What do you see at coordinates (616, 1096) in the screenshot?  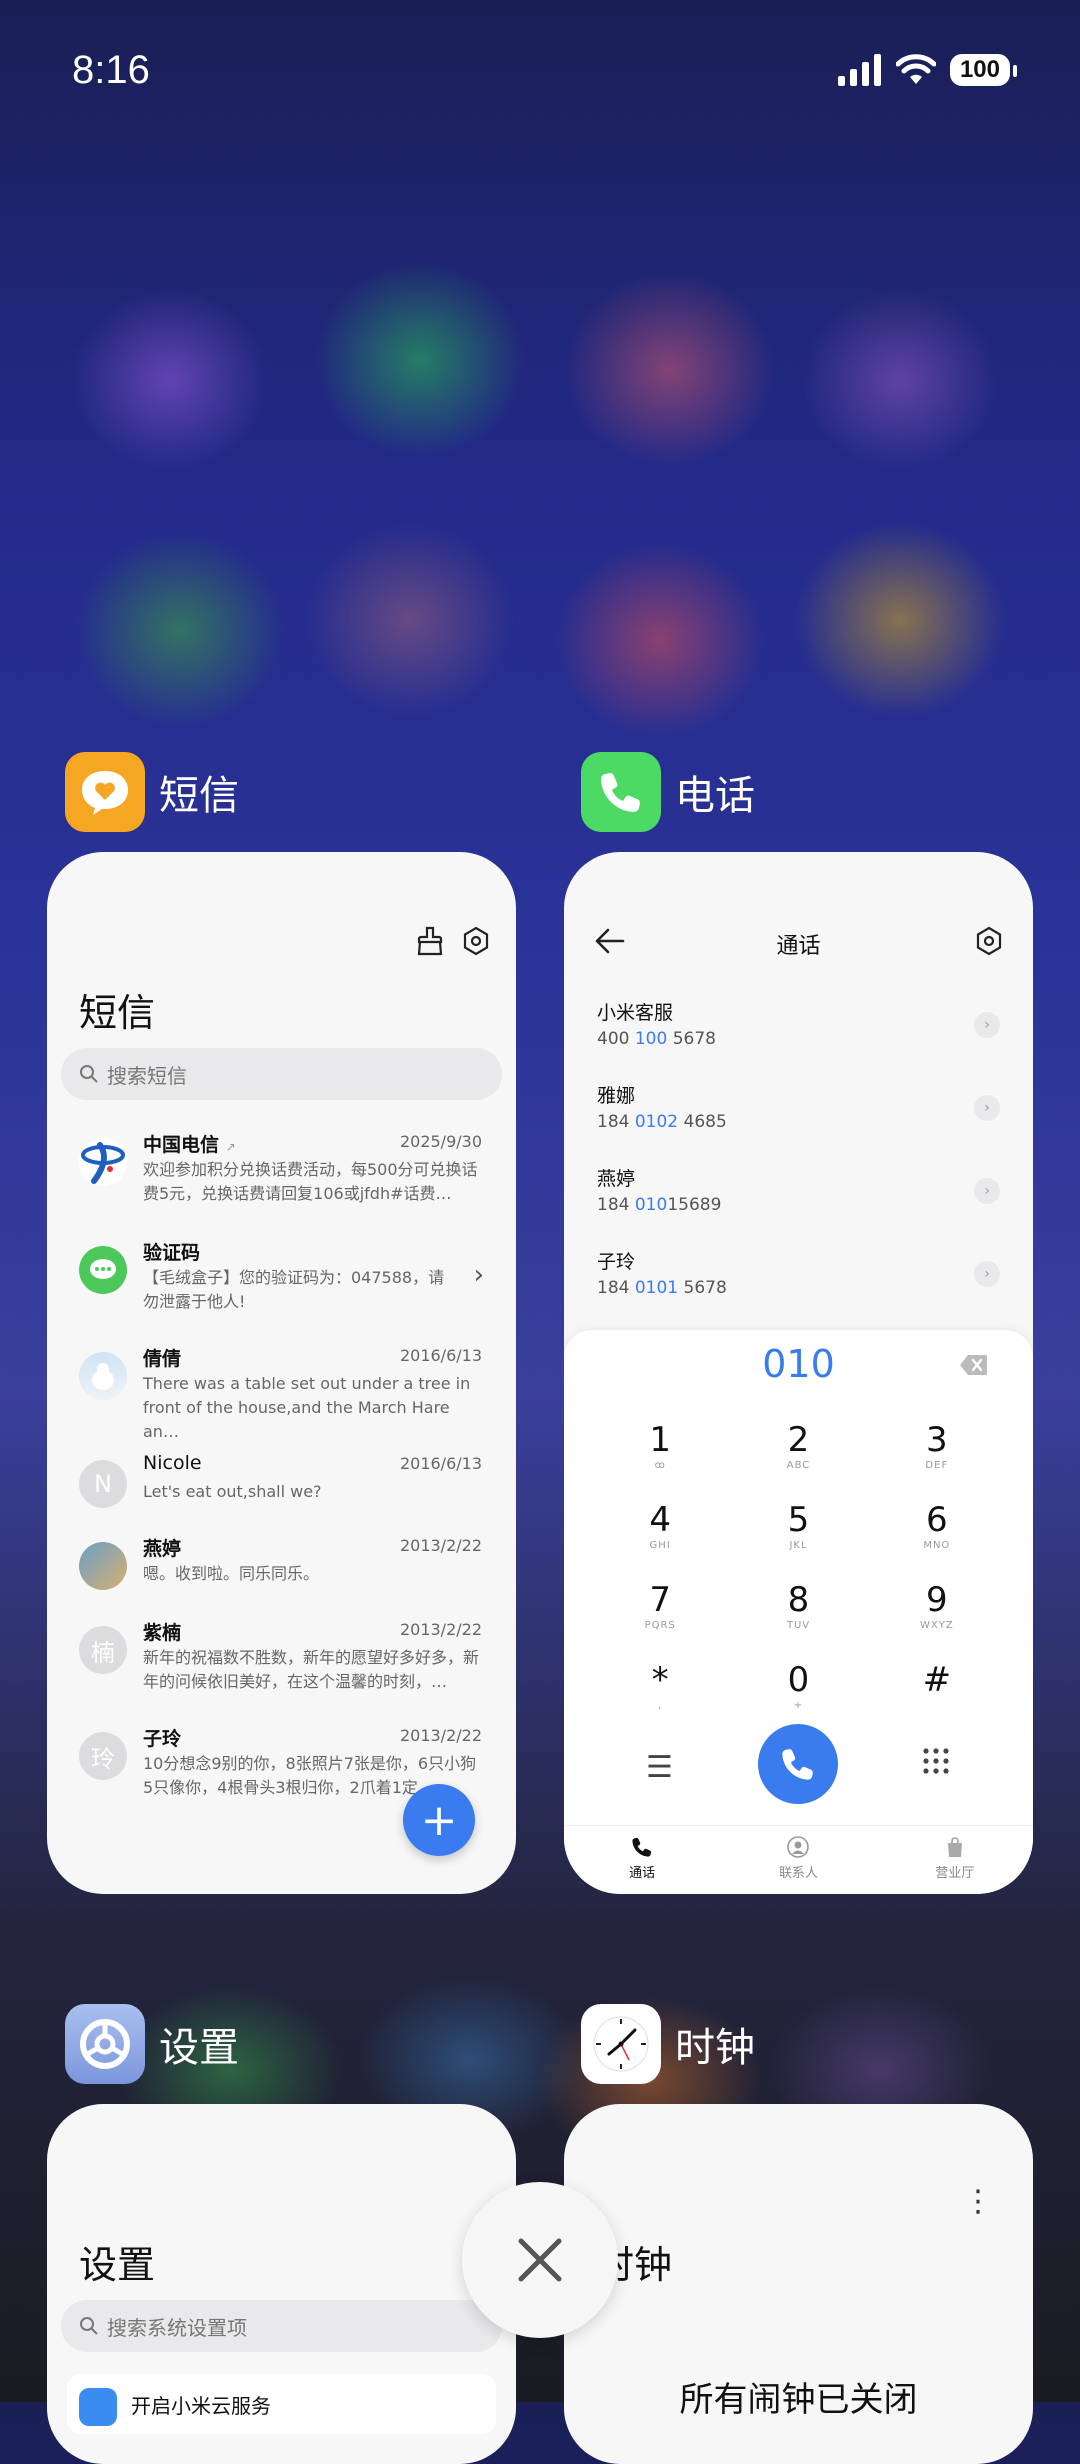 I see `contact-name: 雅娜` at bounding box center [616, 1096].